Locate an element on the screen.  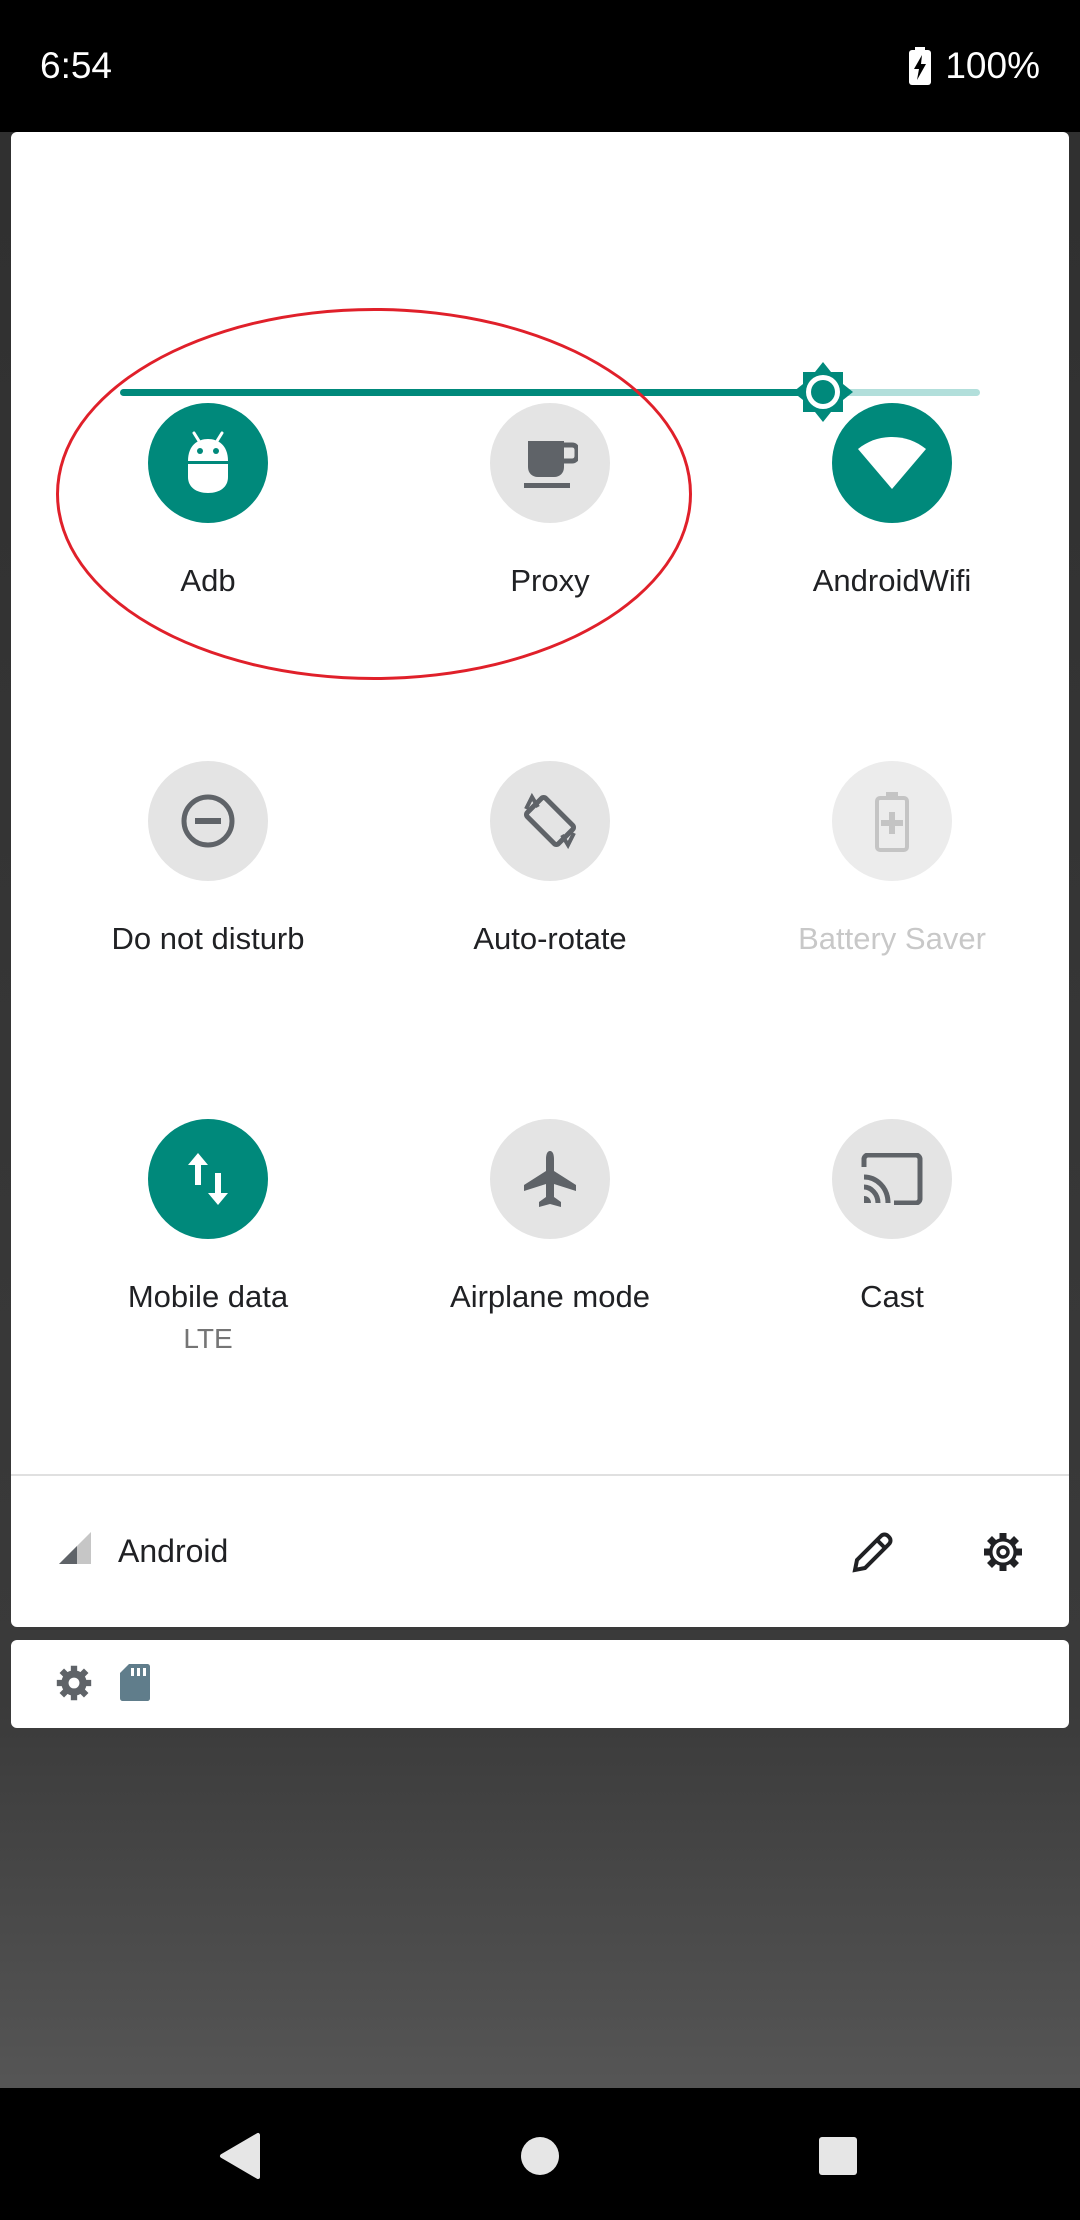
mobile-data-icon is located at coordinates (208, 1179).